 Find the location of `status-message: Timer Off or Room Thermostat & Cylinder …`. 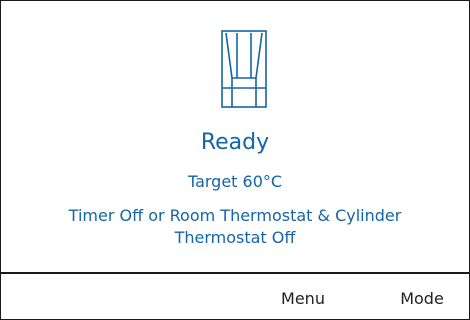

status-message: Timer Off or Room Thermostat & Cylinder … is located at coordinates (235, 227).